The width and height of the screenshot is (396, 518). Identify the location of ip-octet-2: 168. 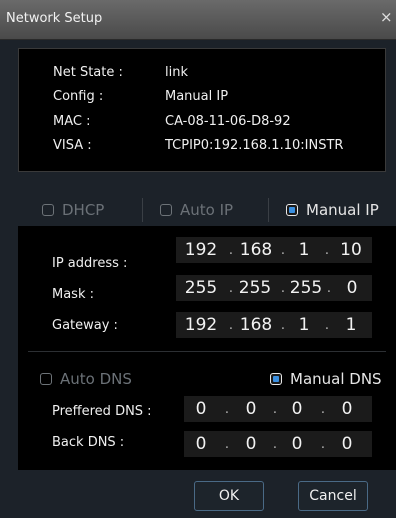
(256, 250).